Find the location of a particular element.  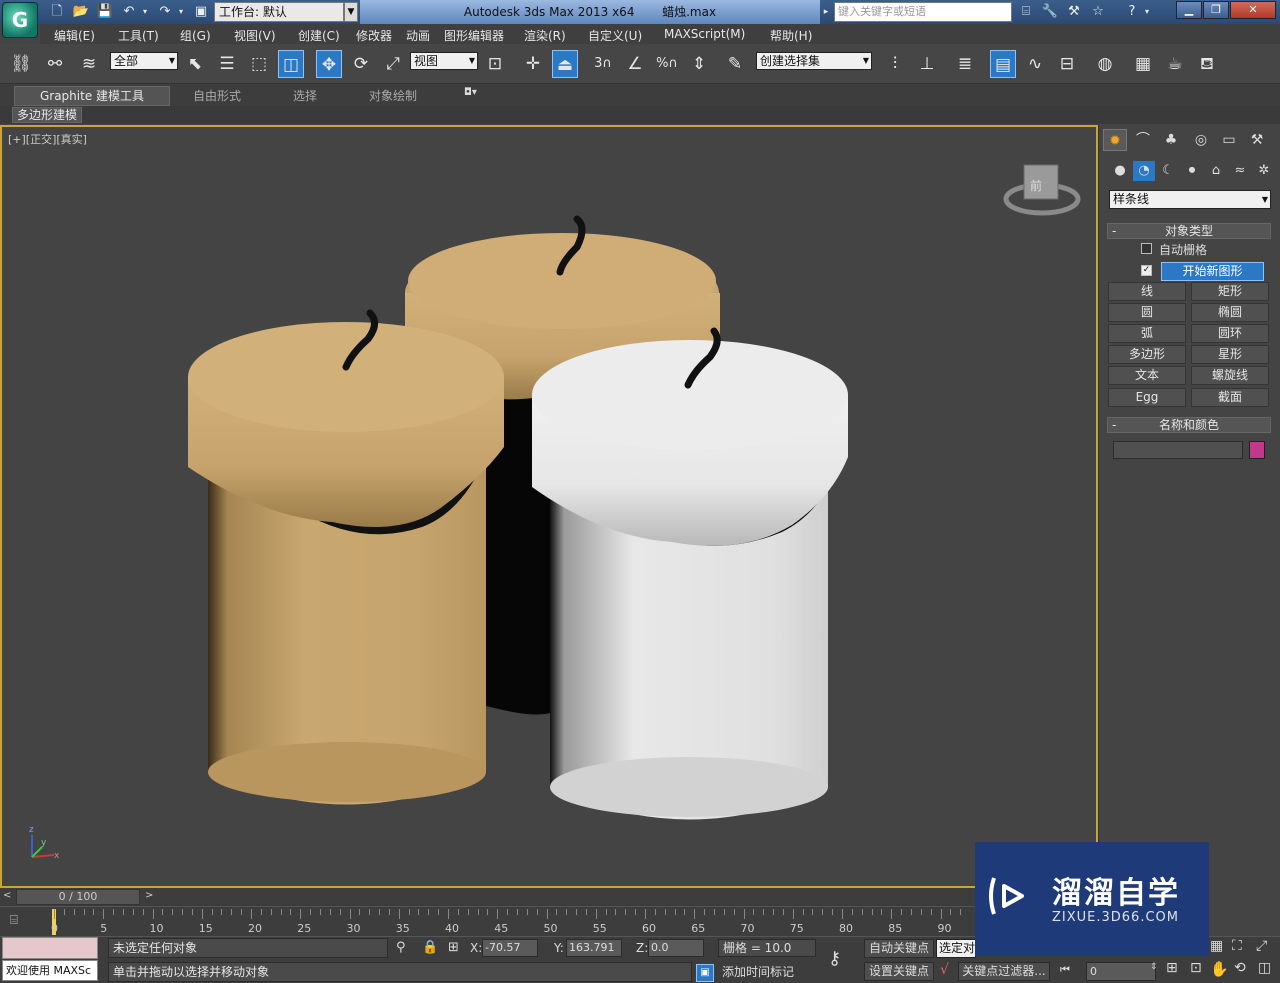

ngon-button: 多边形 is located at coordinates (1147, 354).